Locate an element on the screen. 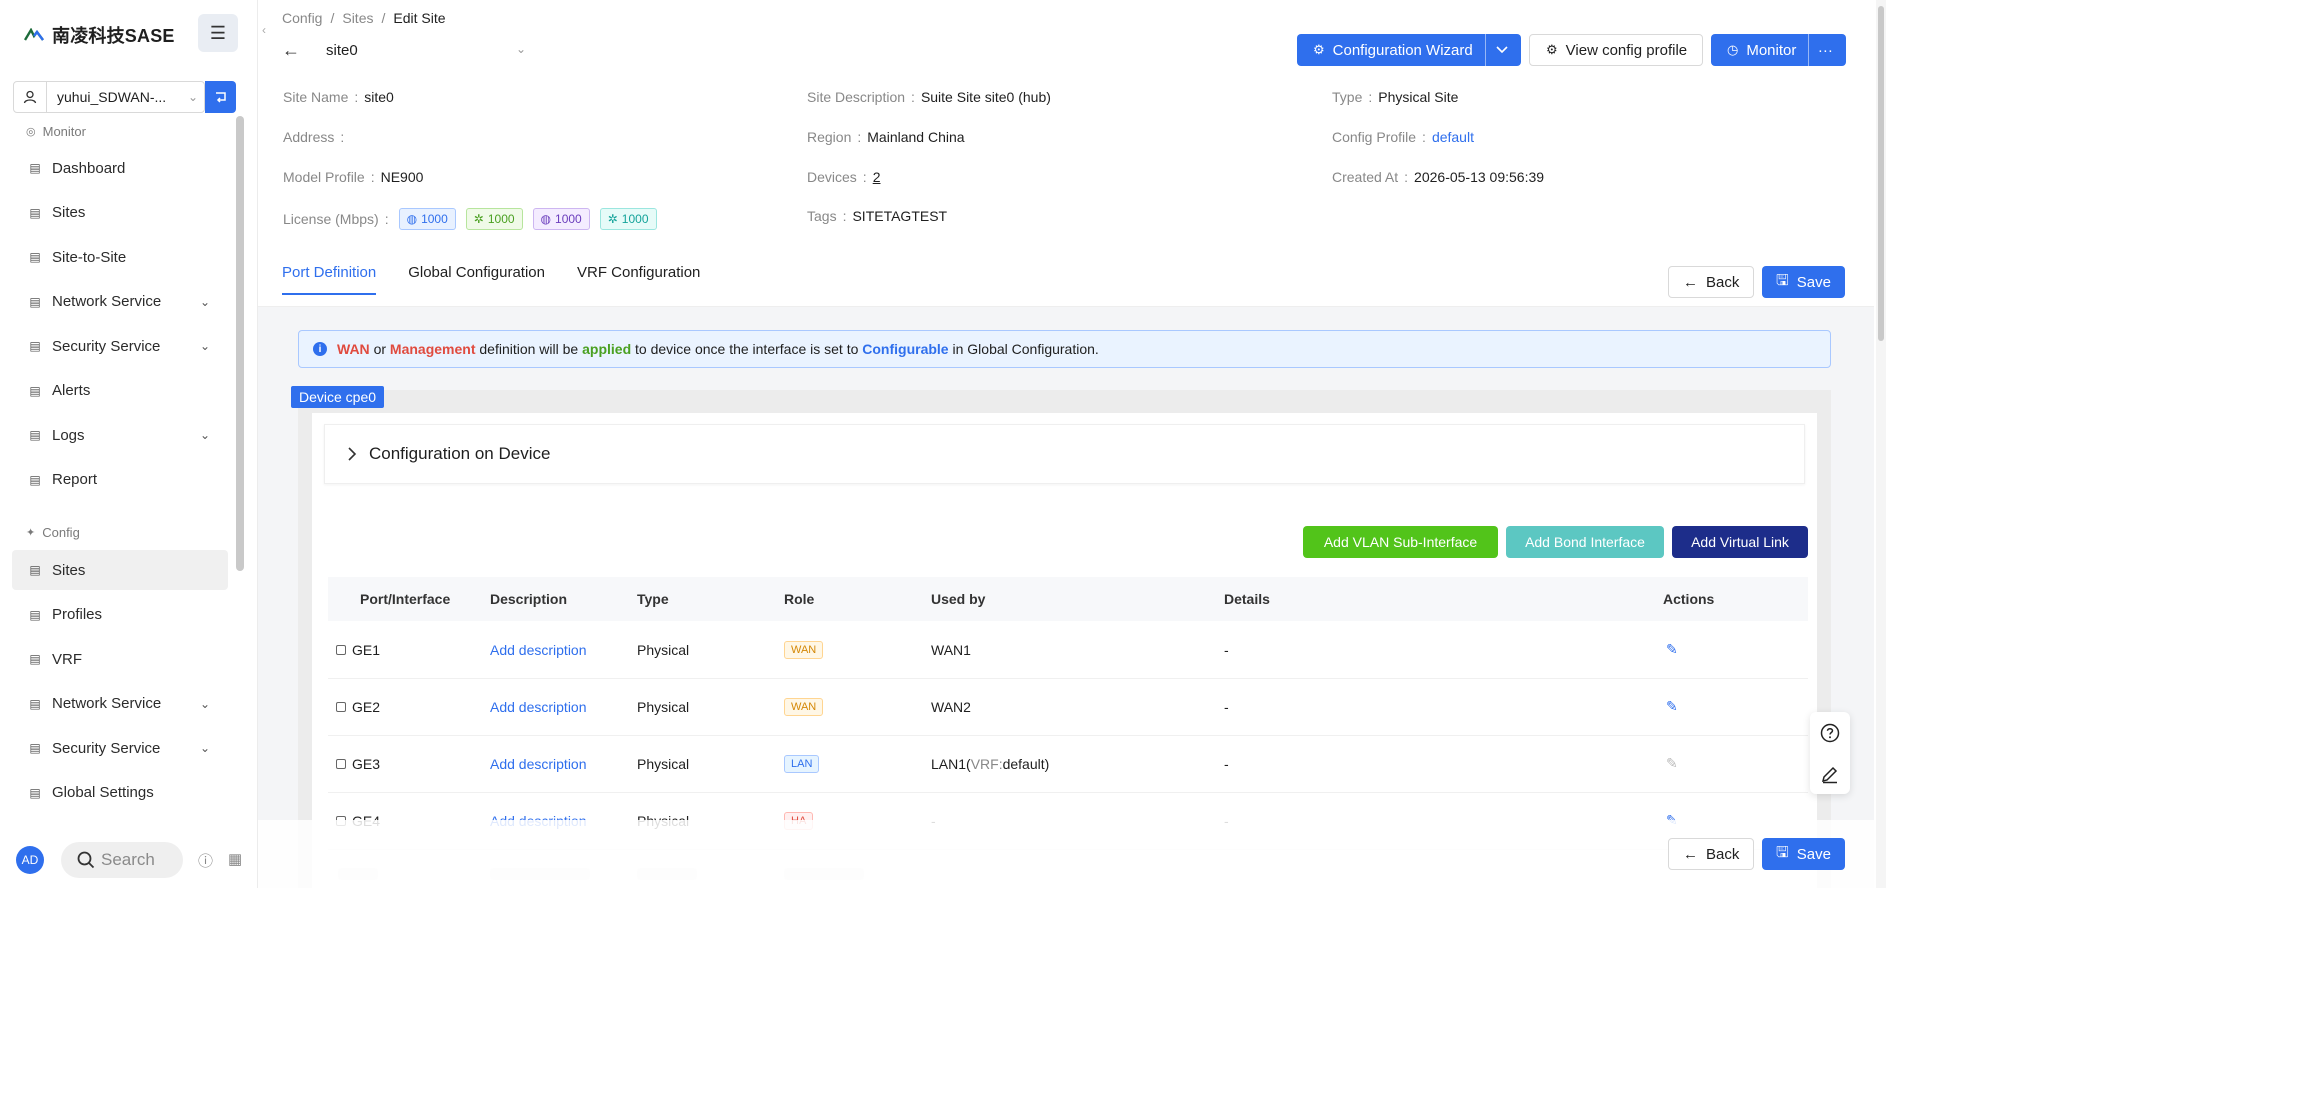 The height and width of the screenshot is (1096, 2314). sidebar-item-site-to-site: ▤ Site-to-Site is located at coordinates (120, 257).